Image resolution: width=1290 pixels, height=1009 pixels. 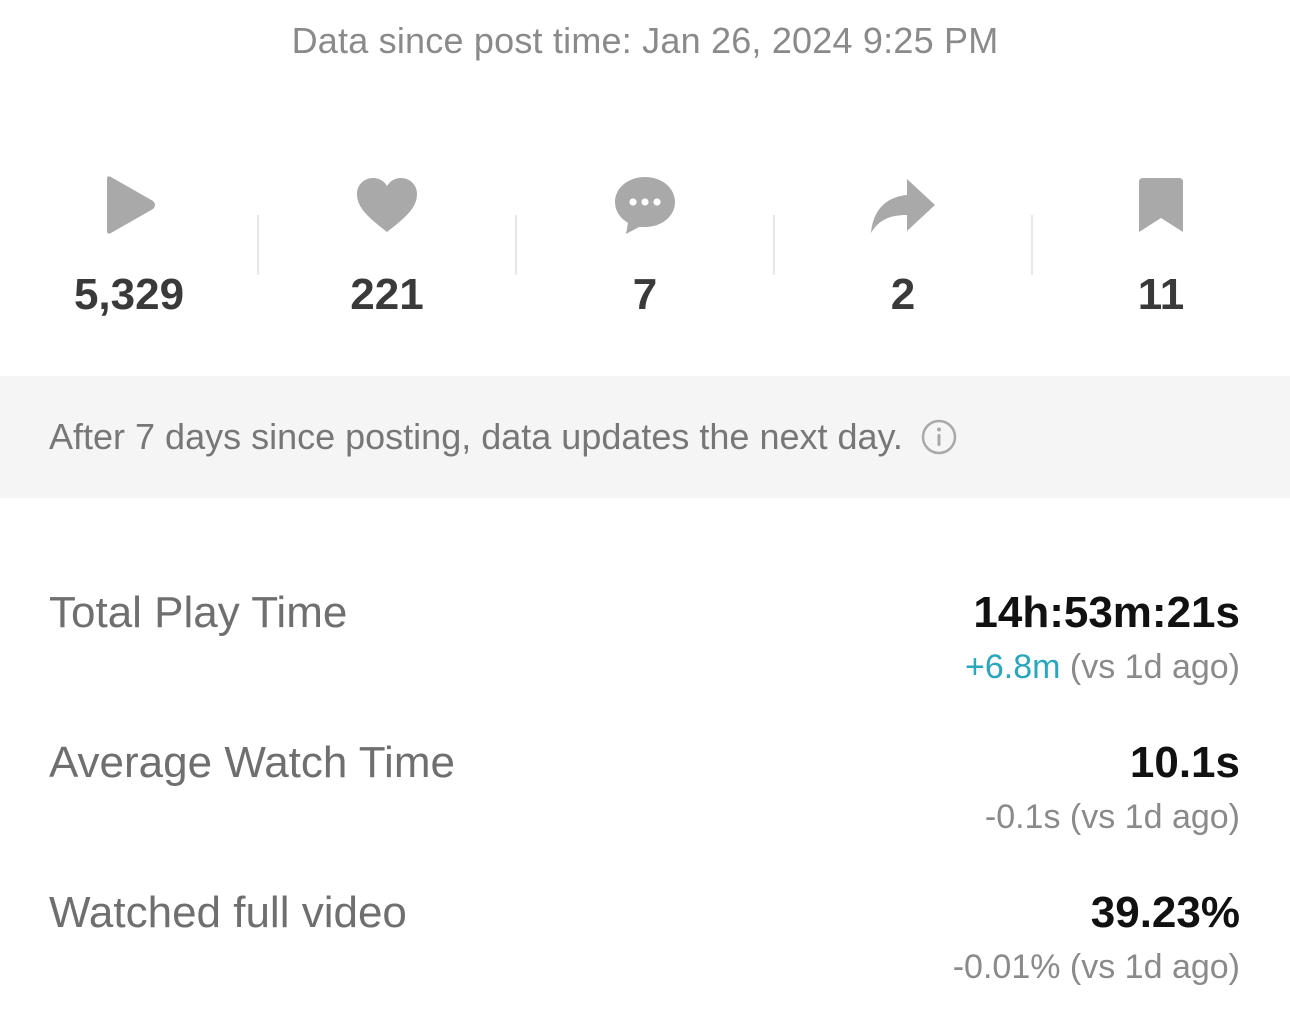 I want to click on stat-saves: 11, so click(x=1161, y=250).